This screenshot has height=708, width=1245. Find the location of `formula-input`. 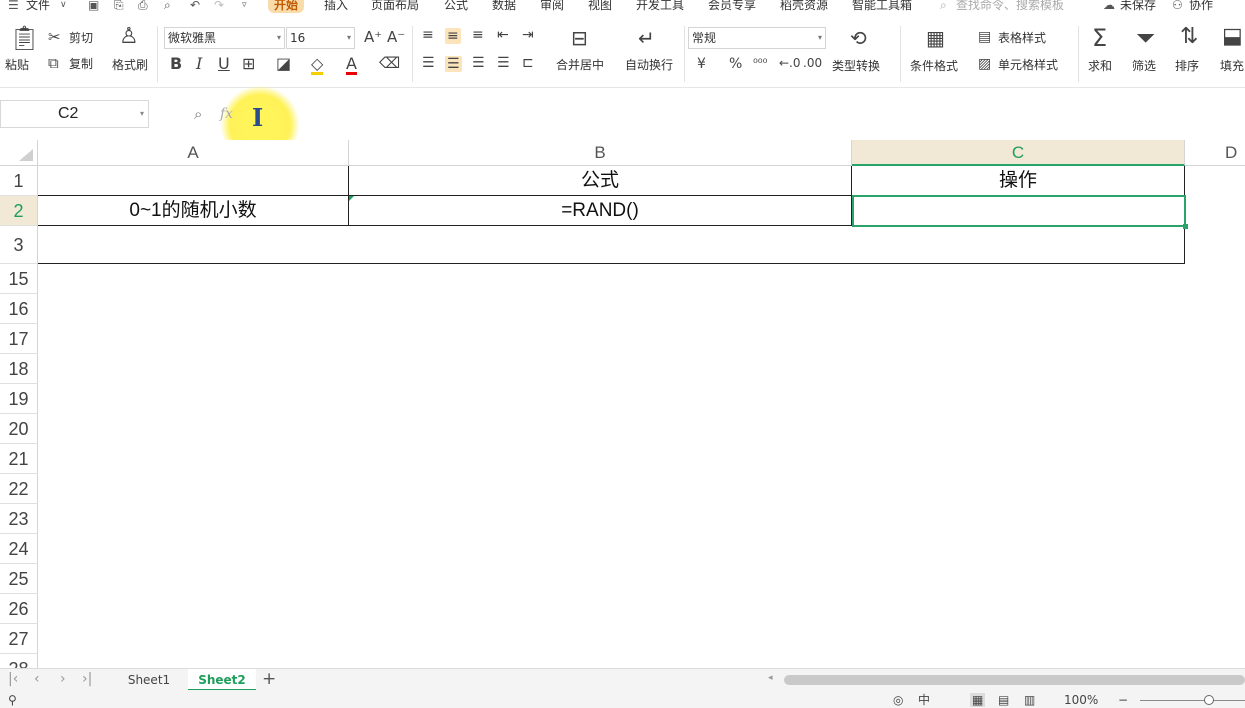

formula-input is located at coordinates (745, 114).